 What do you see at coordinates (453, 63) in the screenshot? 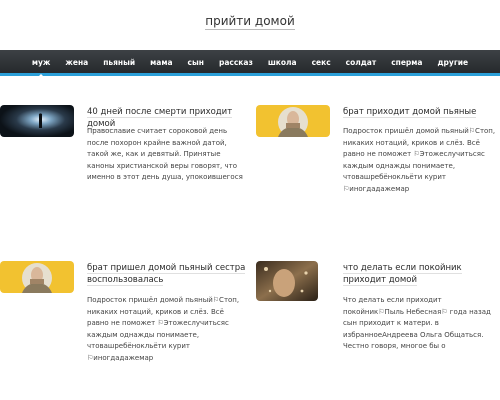
I see `nav-item-drugie: другие` at bounding box center [453, 63].